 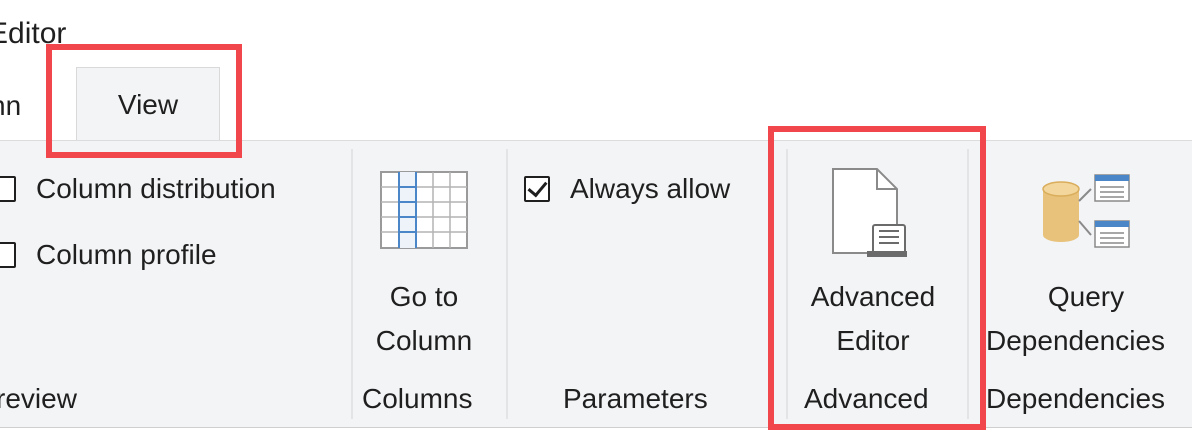 I want to click on go-to-column-label-line1: Go to, so click(x=424, y=296).